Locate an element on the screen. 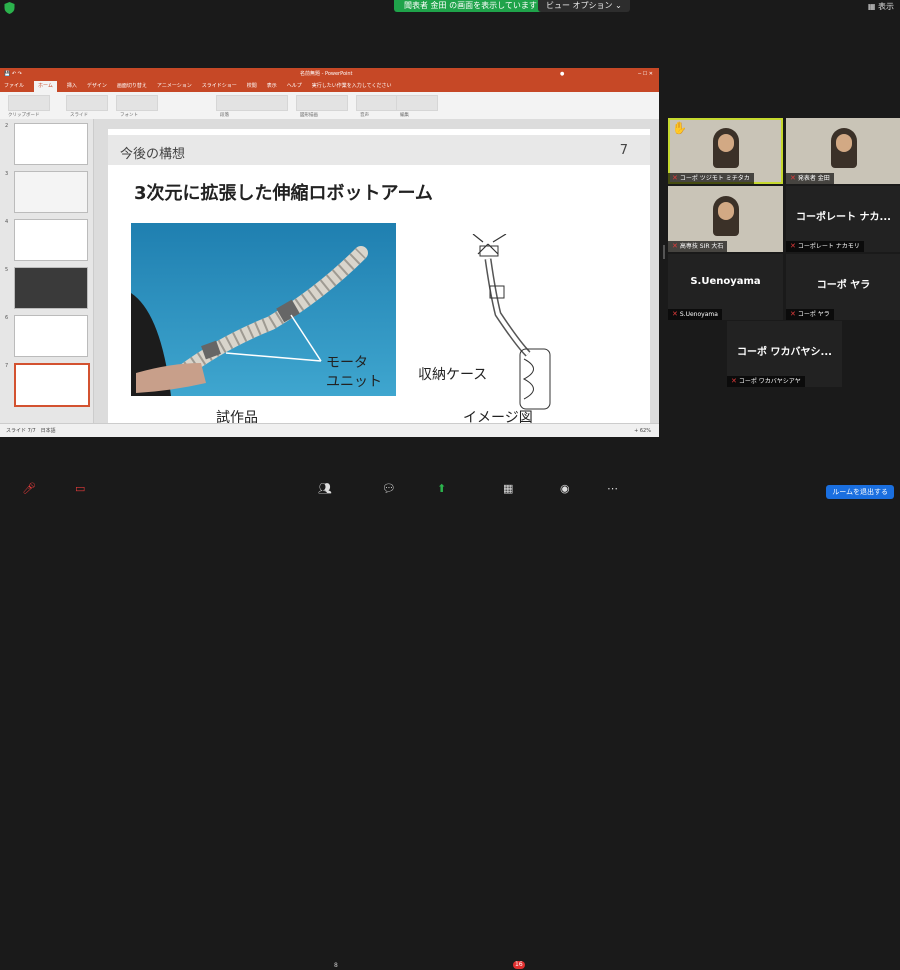 The width and height of the screenshot is (900, 970). ppt-status-bar: スライド 7/7 日本語 + 62% is located at coordinates (329, 430).